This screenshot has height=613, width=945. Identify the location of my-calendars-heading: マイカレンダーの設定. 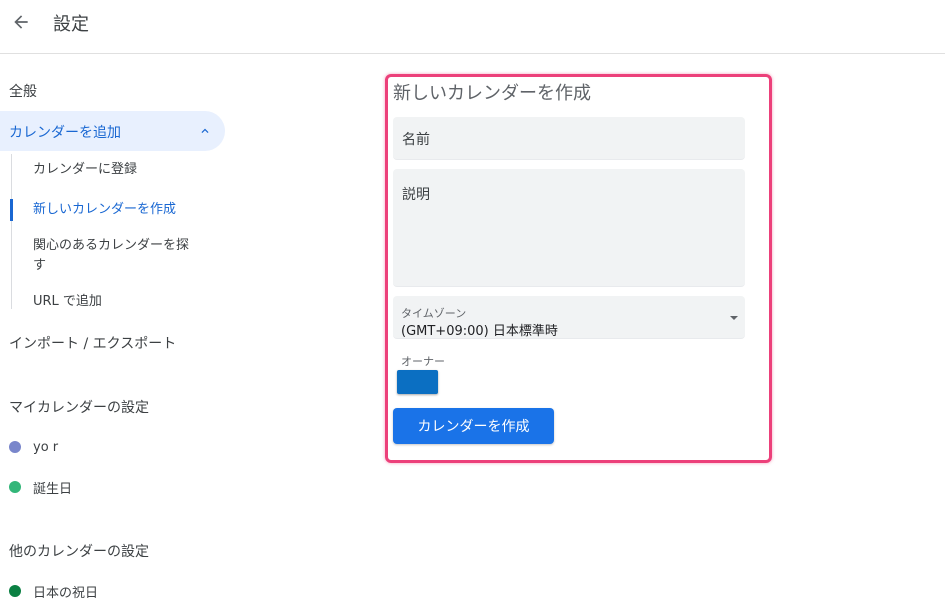
(79, 408).